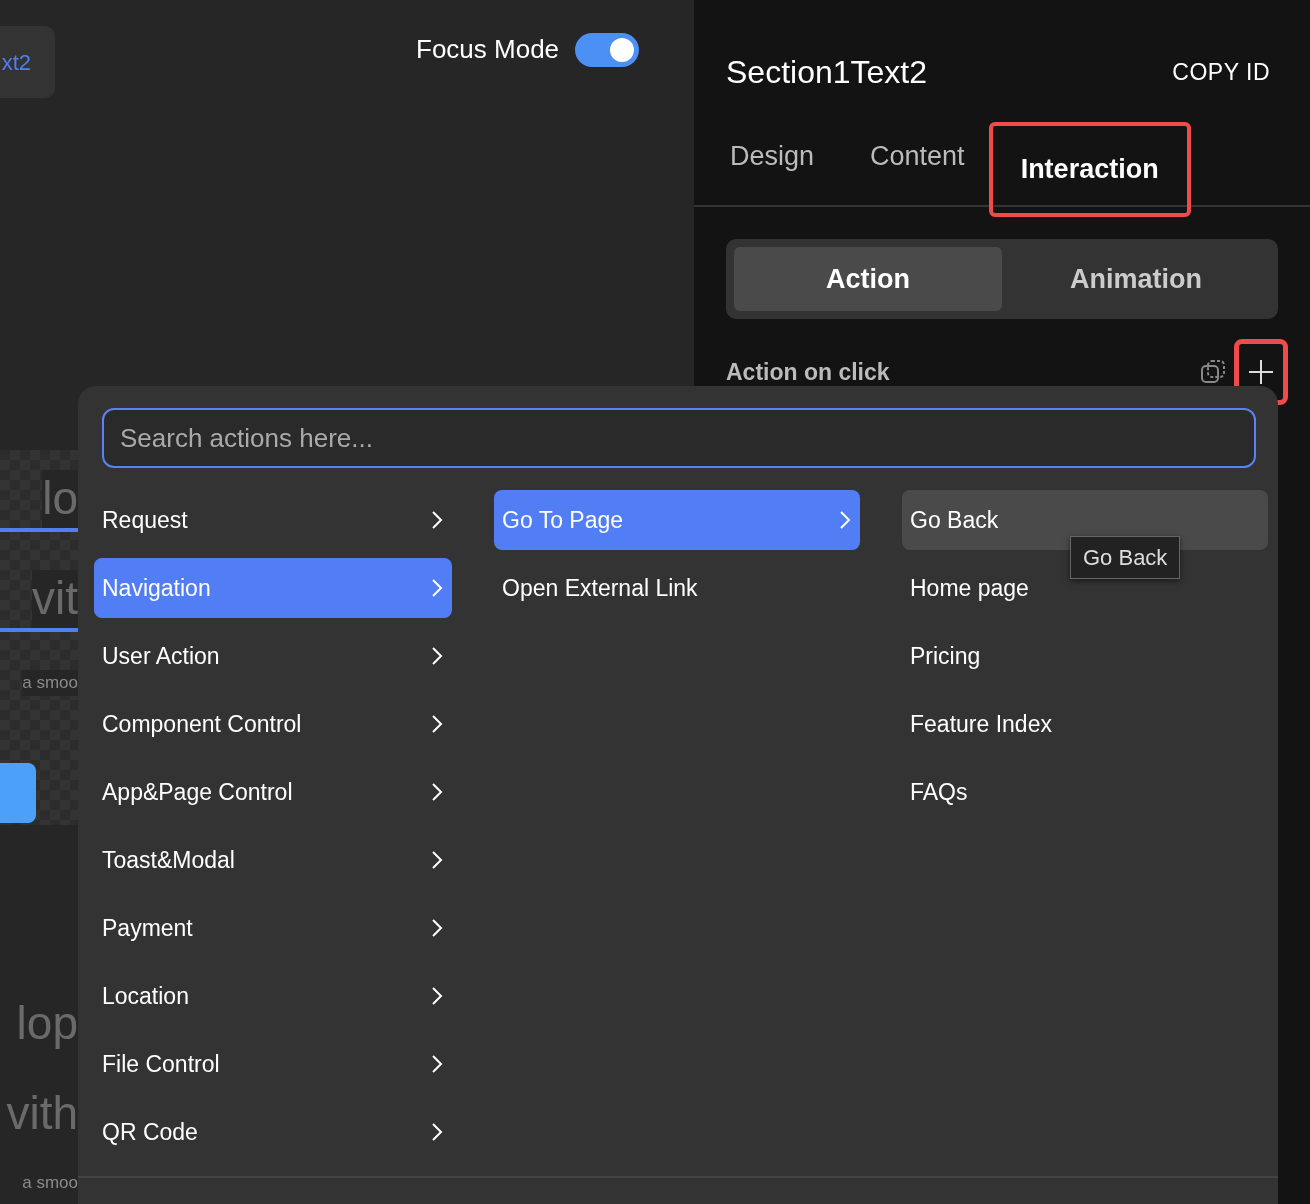  What do you see at coordinates (60, 499) in the screenshot?
I see `heading-text: lo` at bounding box center [60, 499].